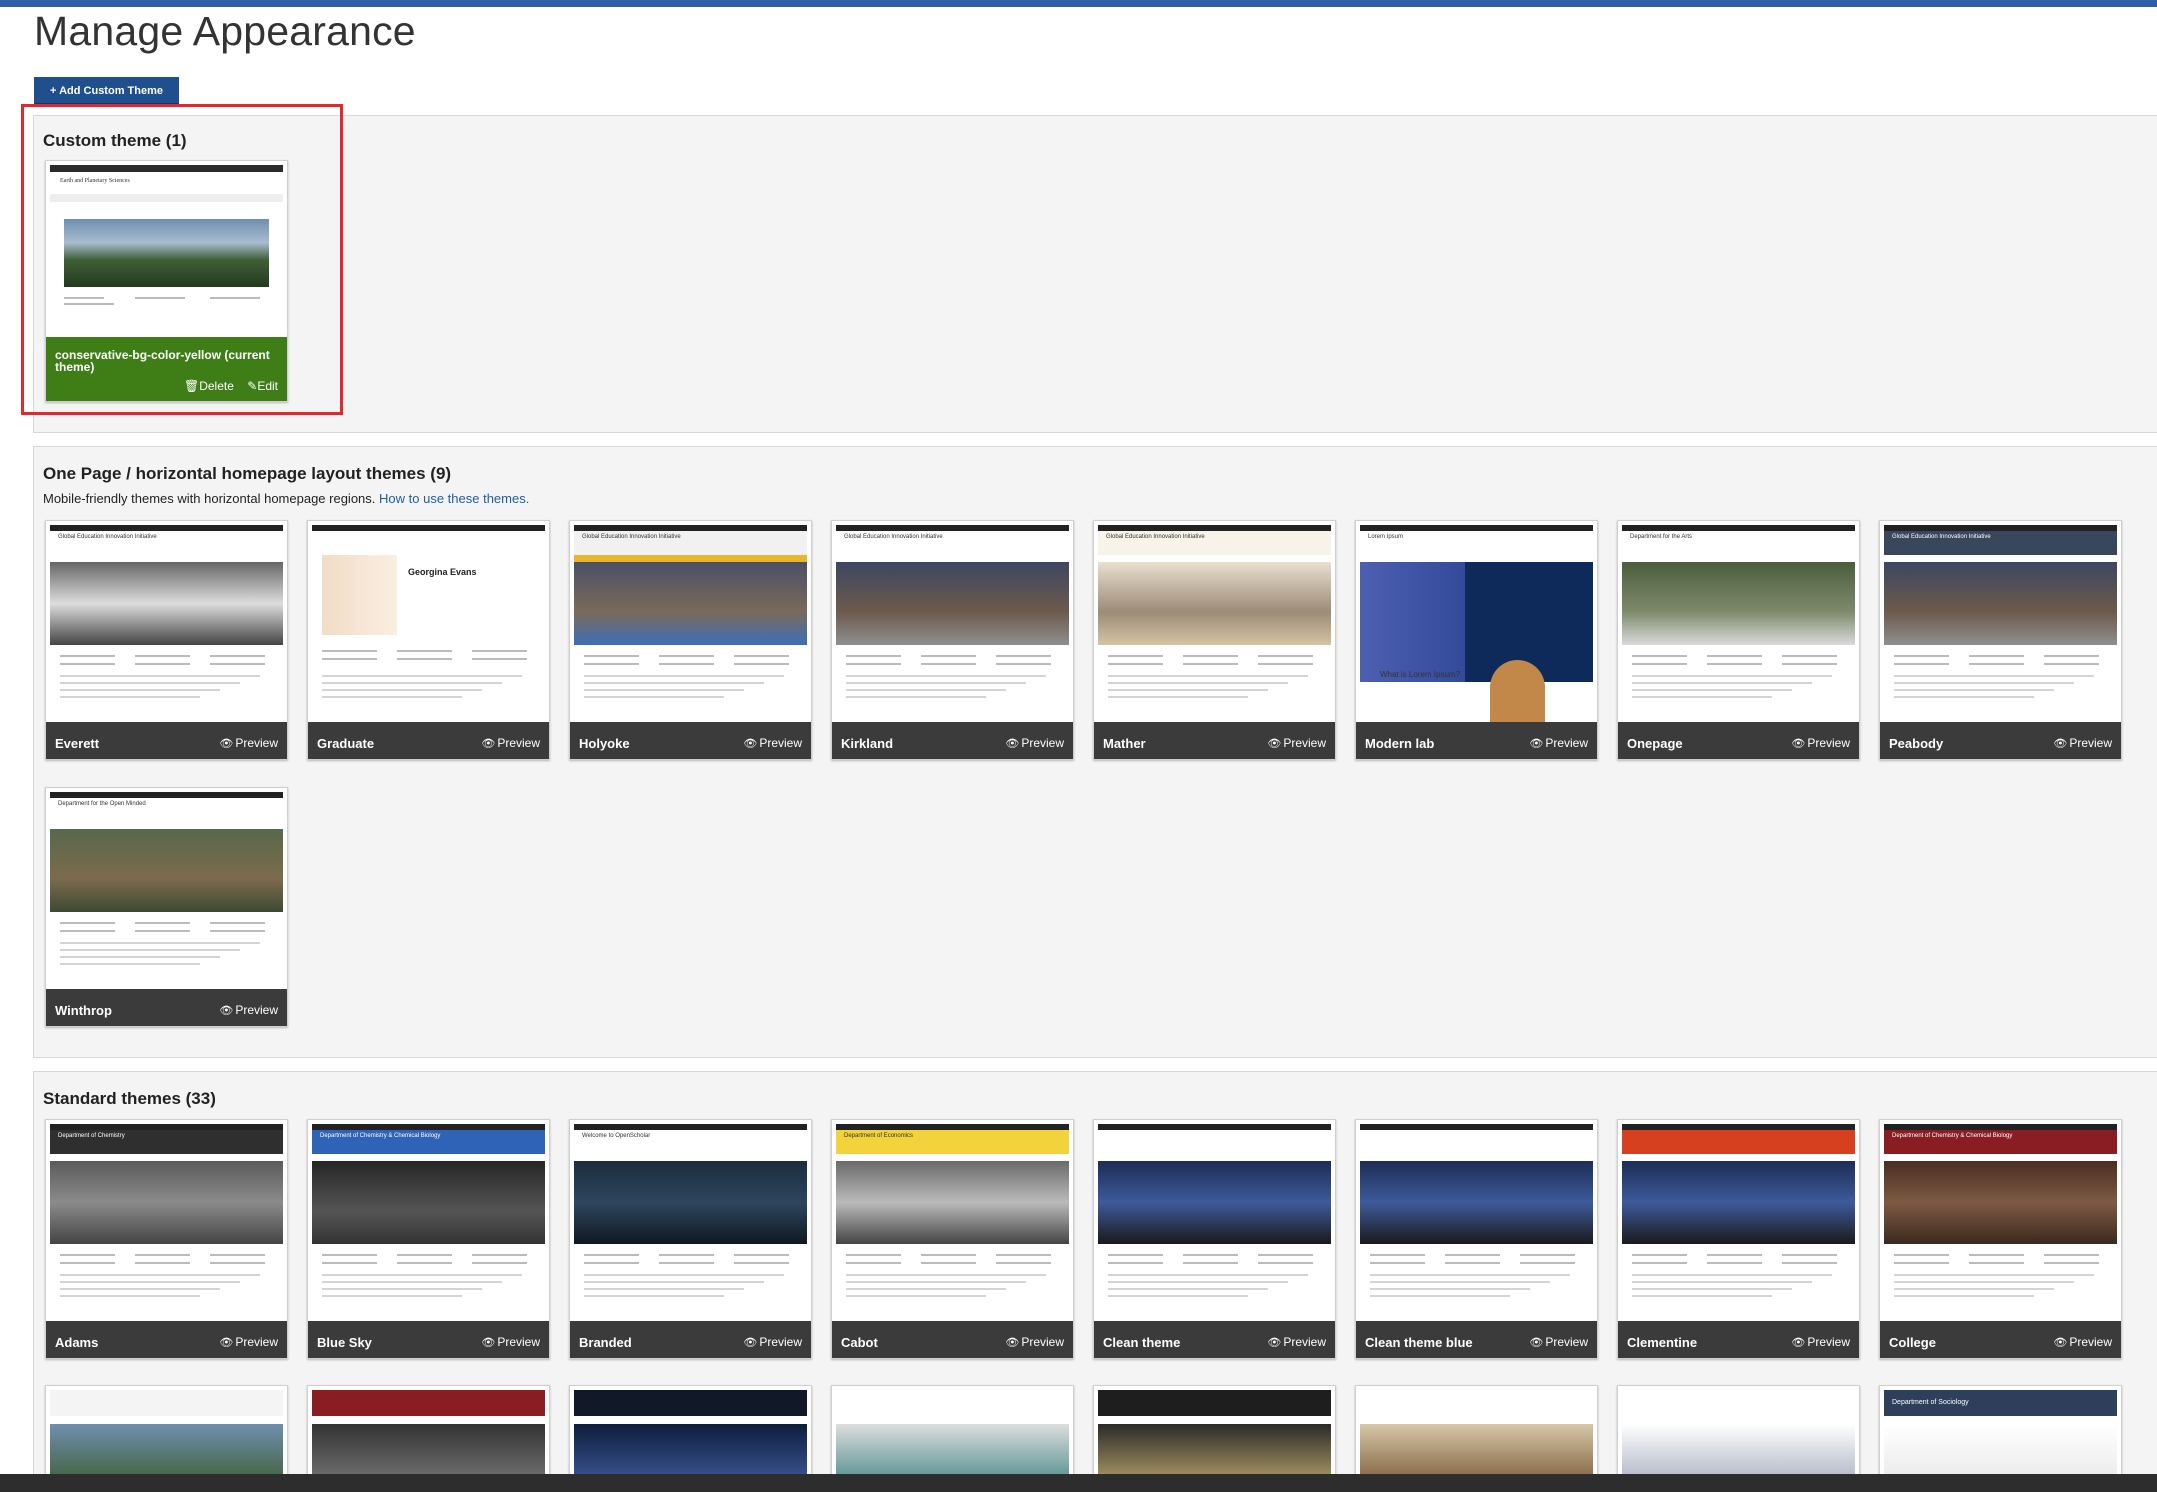 The height and width of the screenshot is (1492, 2157). Describe the element at coordinates (1738, 1339) in the screenshot. I see `theme-card-bar: Clementine 👁 Preview` at that location.